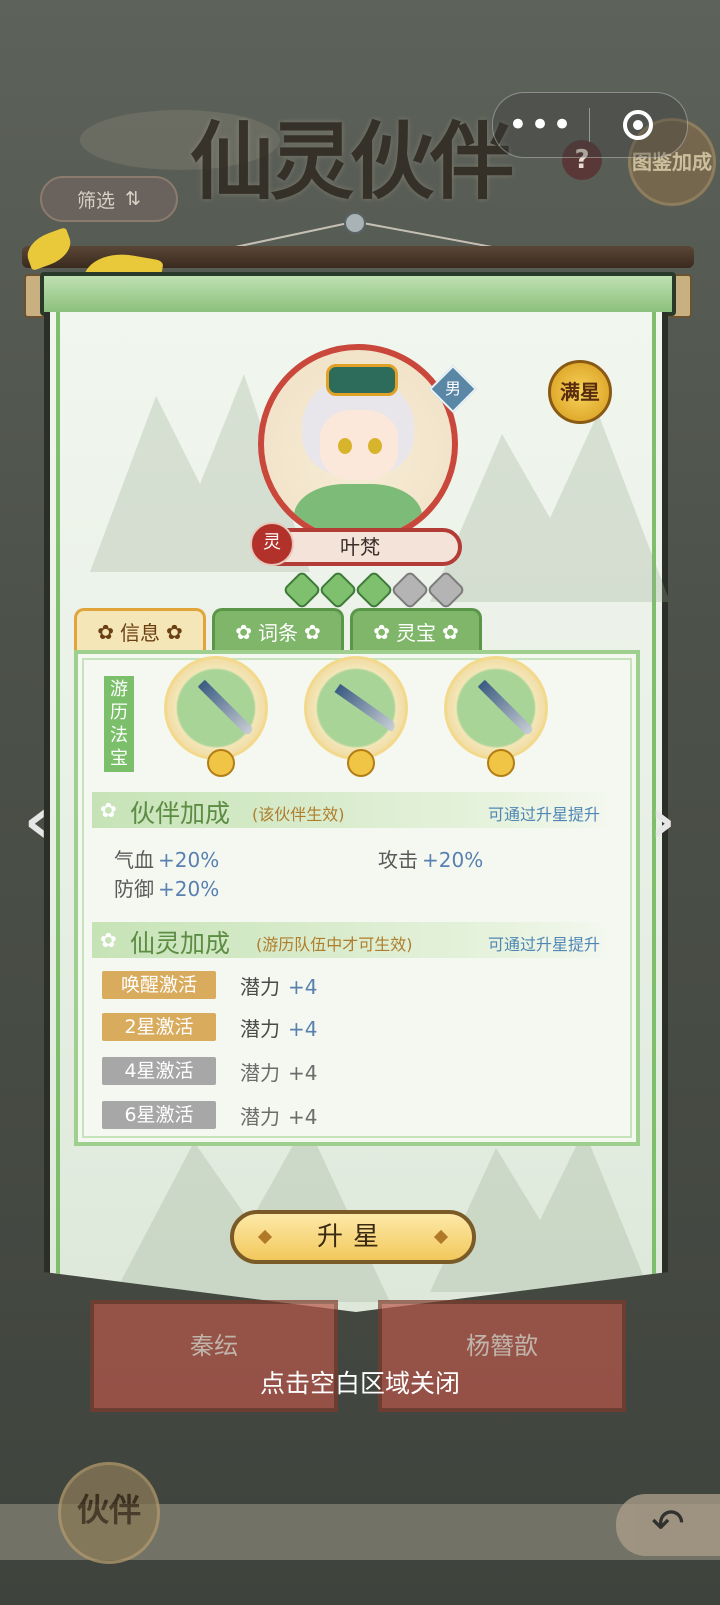 This screenshot has height=1605, width=720. I want to click on treasure-slot-curved-blade, so click(356, 716).